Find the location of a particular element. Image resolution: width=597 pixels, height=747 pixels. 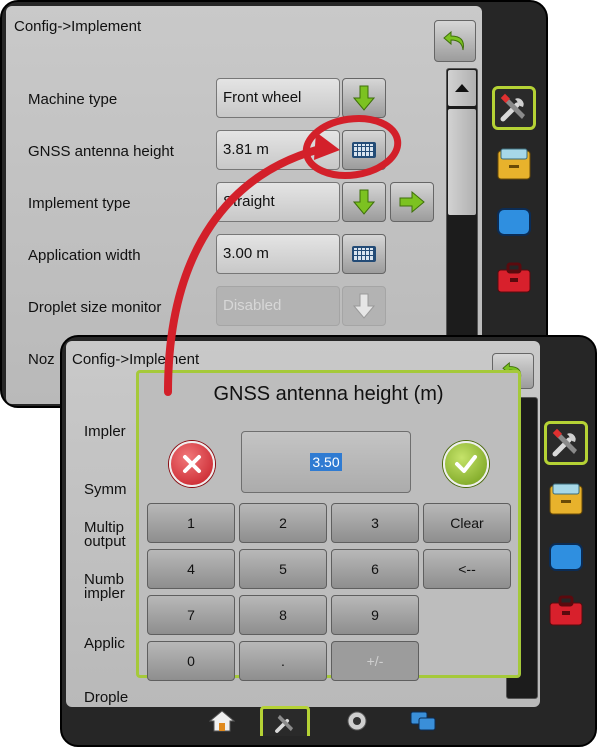

camera-icon is located at coordinates (357, 721).